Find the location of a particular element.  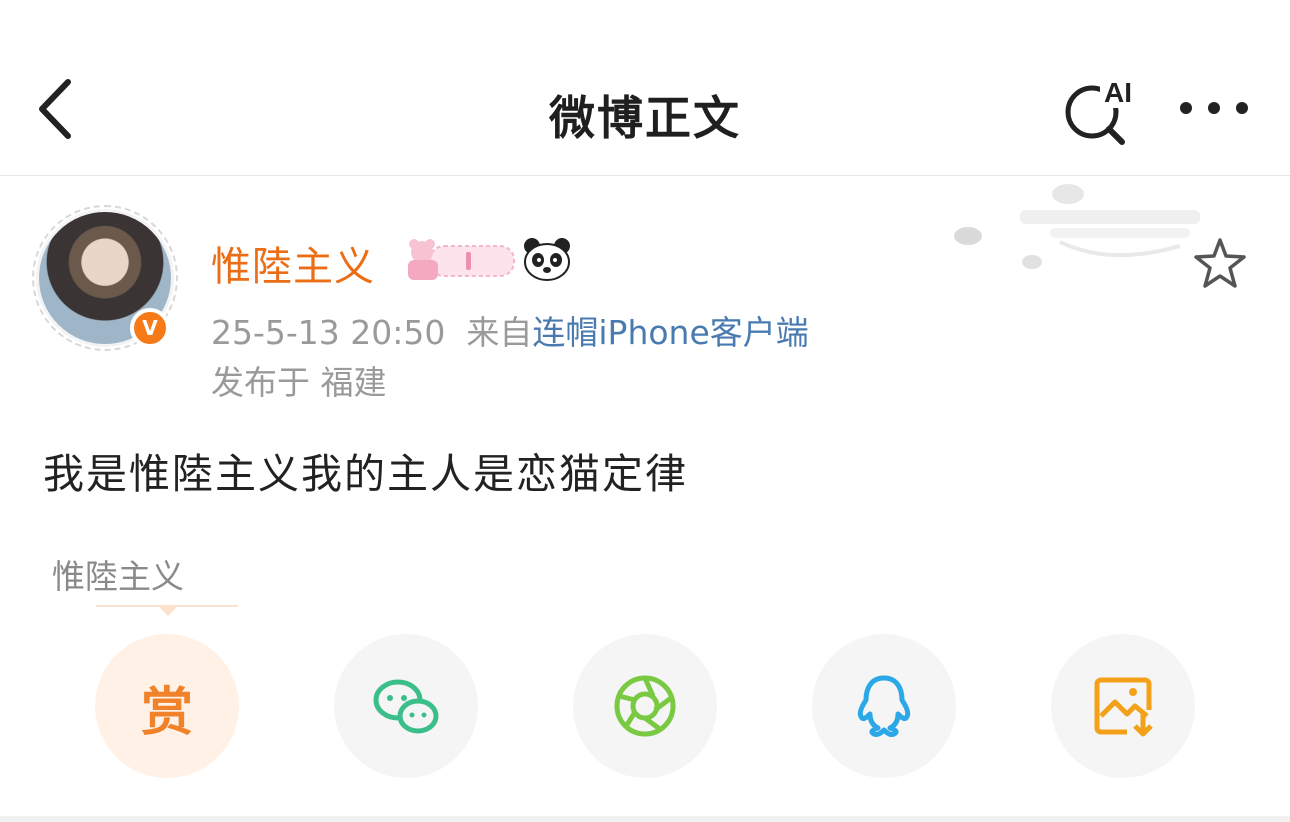

ai-label: AI is located at coordinates (1118, 92).